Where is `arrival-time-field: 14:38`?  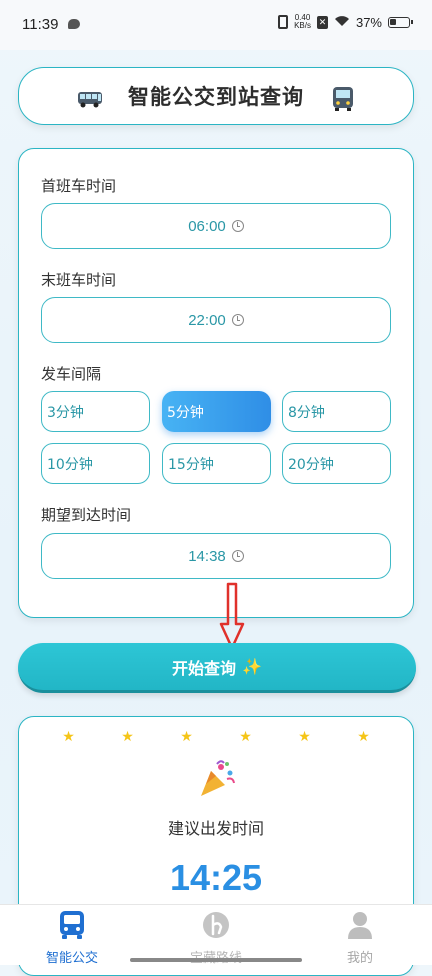 arrival-time-field: 14:38 is located at coordinates (216, 556).